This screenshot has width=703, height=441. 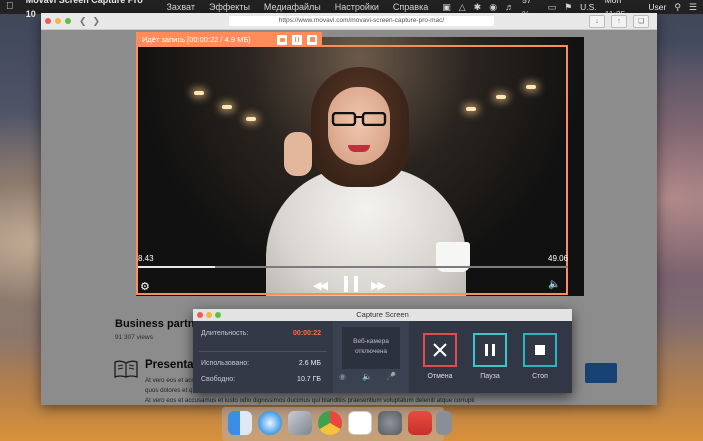 I want to click on video-progress-fill, so click(x=177, y=267).